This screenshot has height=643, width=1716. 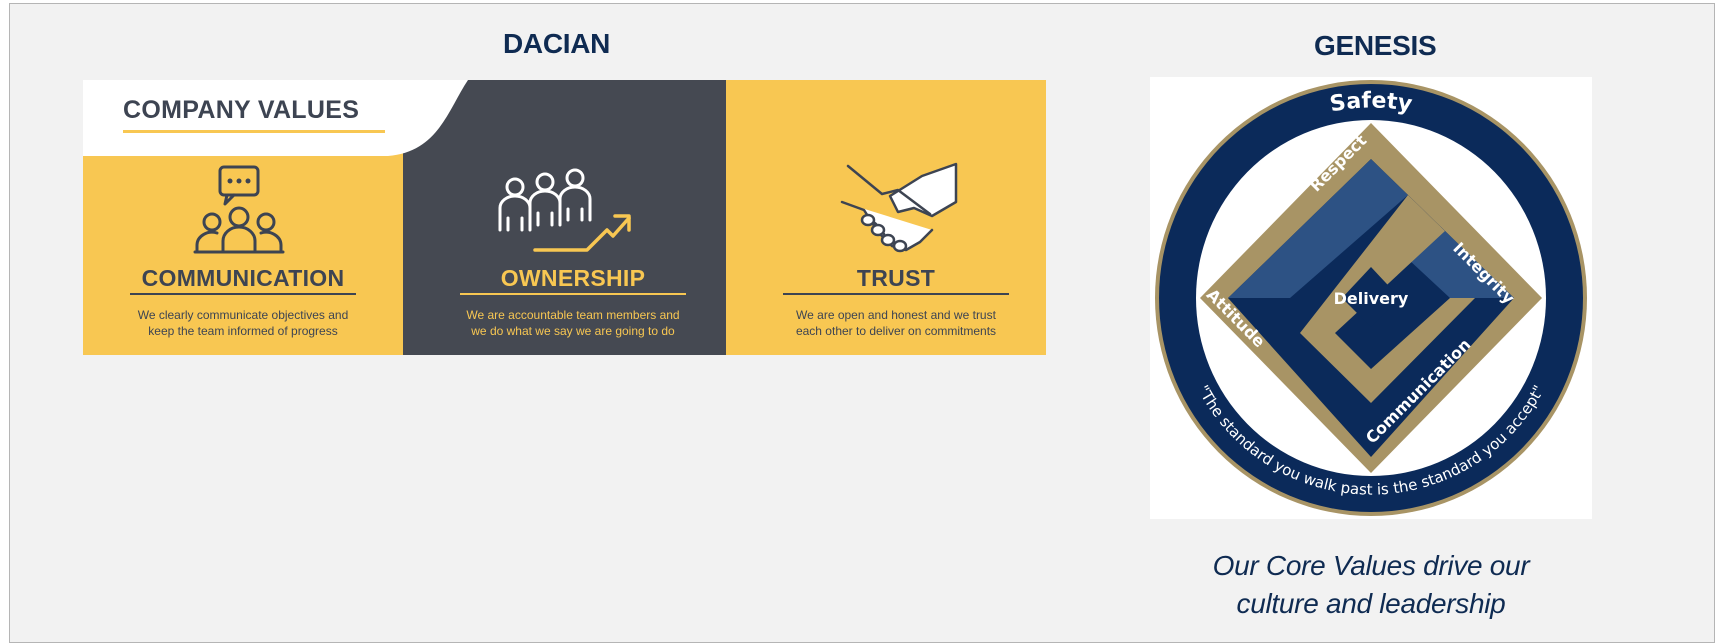 I want to click on caption-line-2: culture and leadership, so click(x=1371, y=603).